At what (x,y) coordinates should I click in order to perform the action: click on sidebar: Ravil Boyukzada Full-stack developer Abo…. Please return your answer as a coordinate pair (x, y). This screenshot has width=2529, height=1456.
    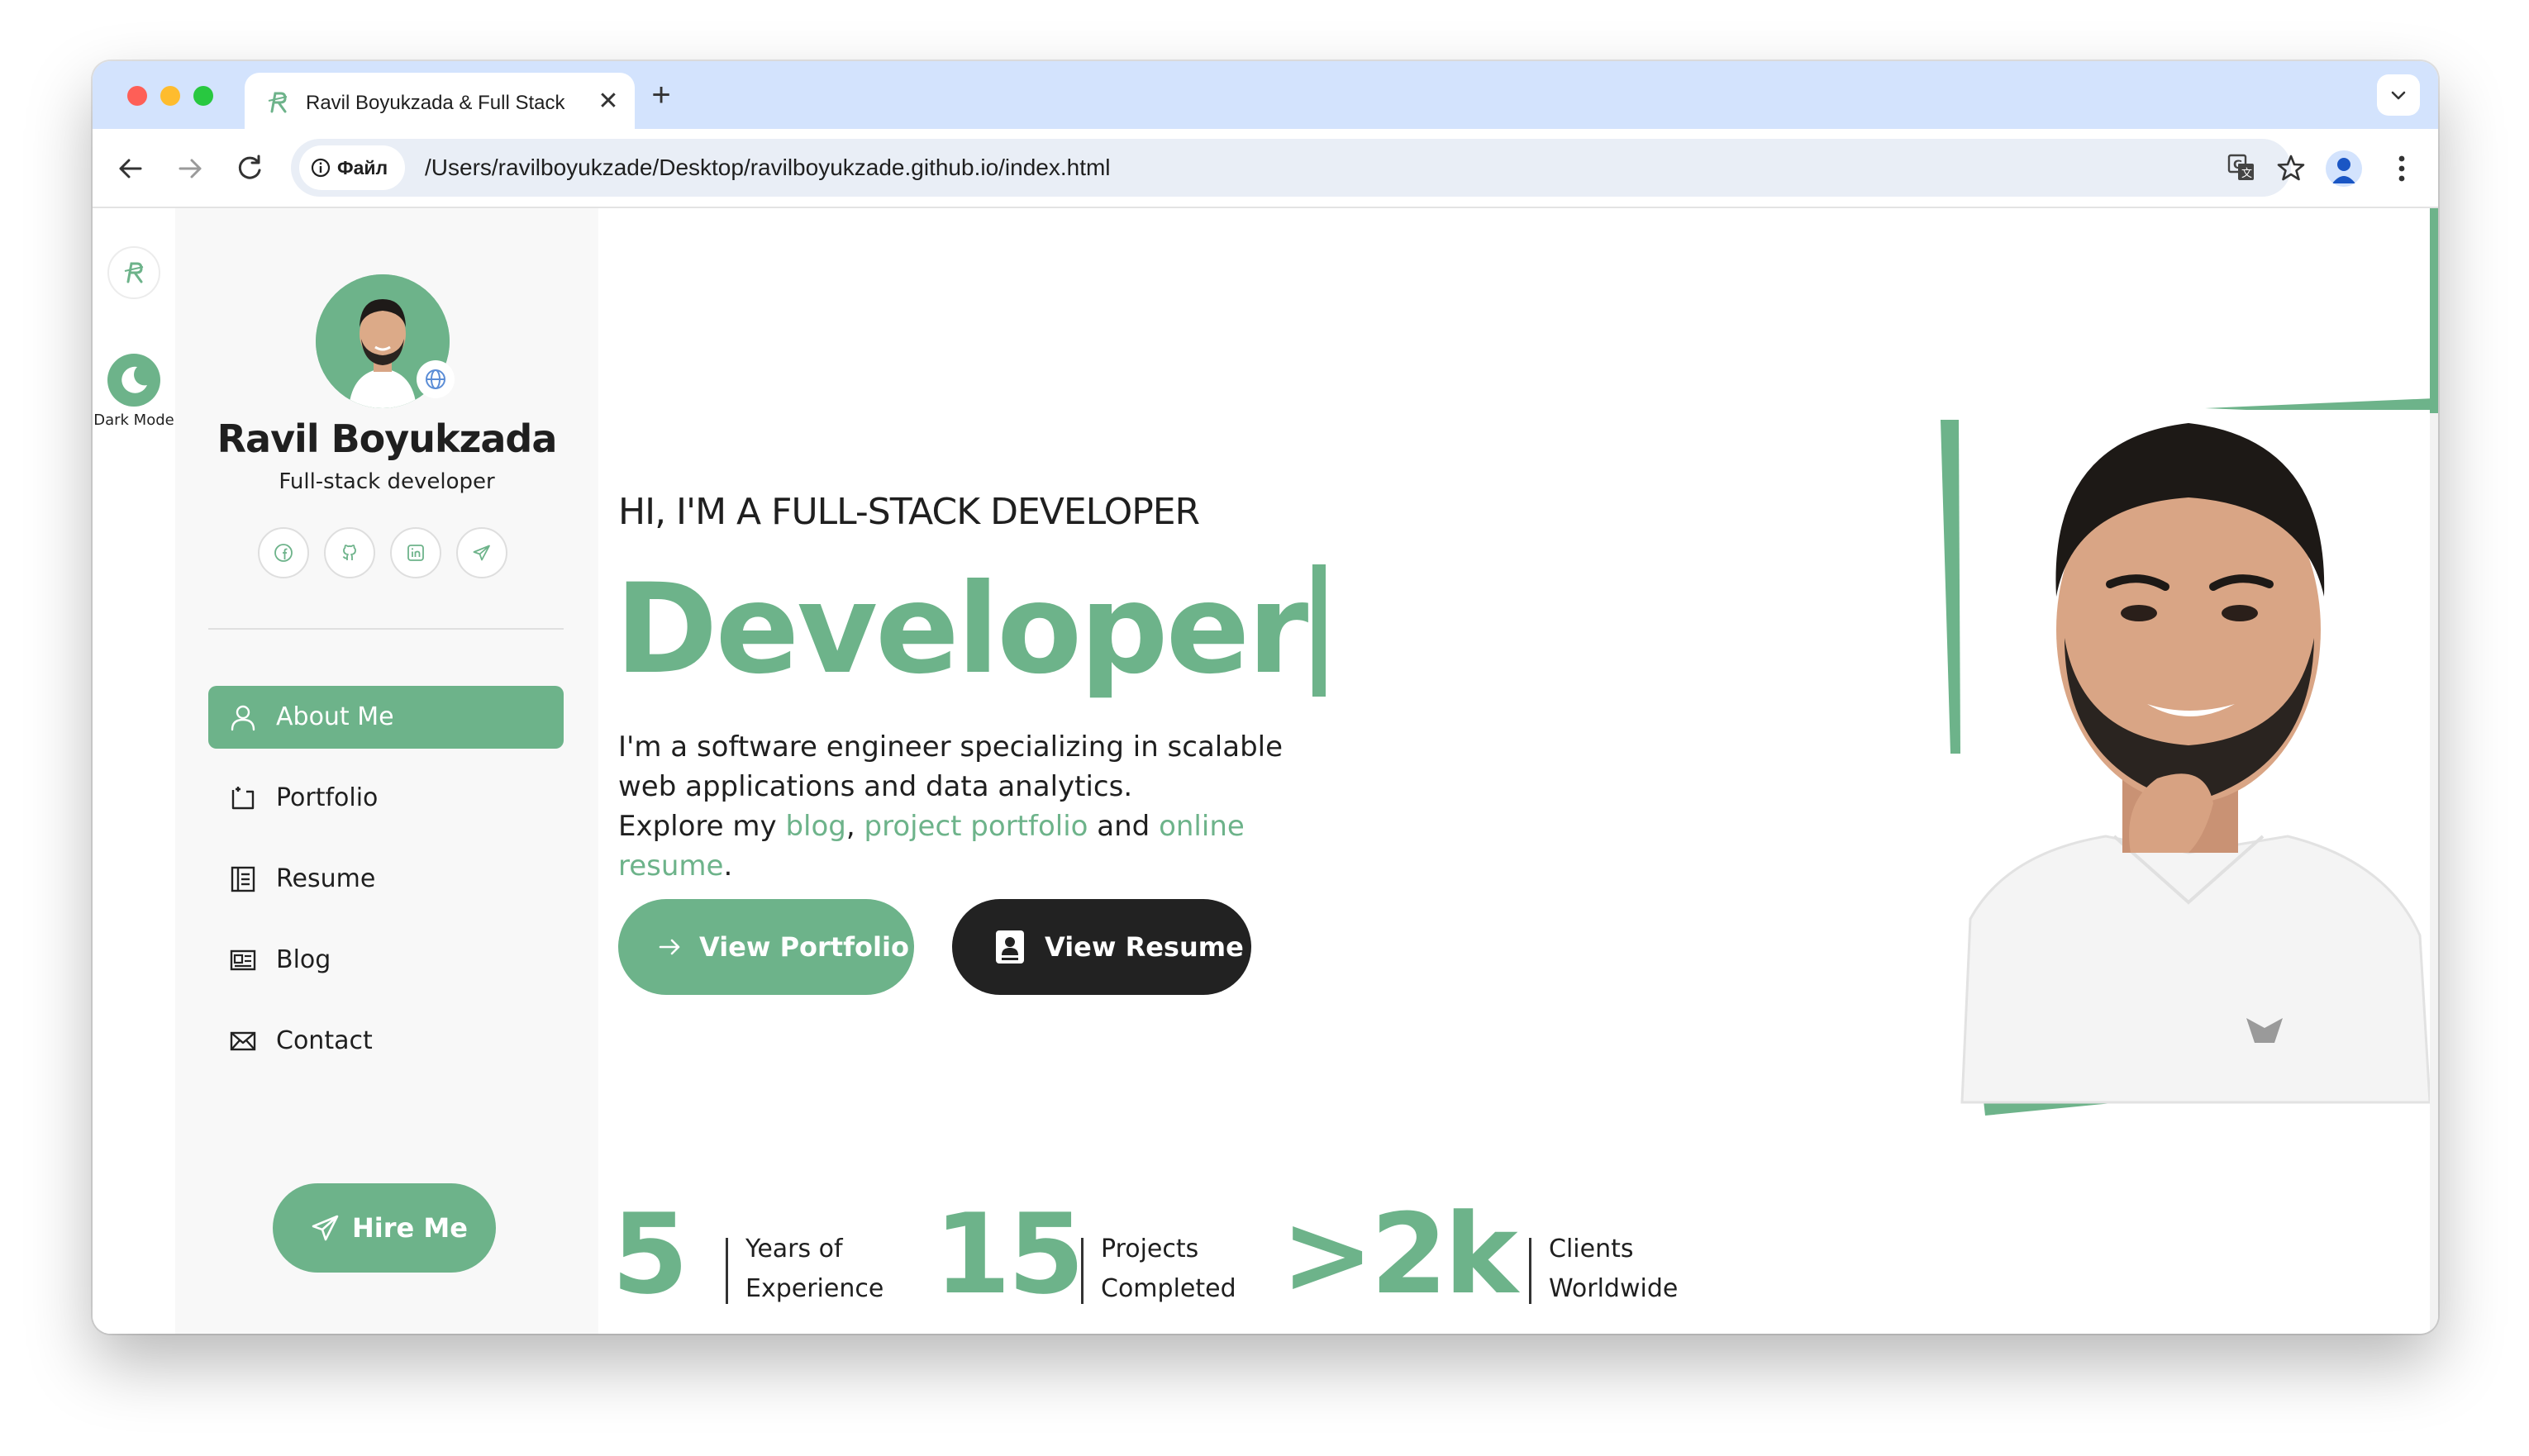
    Looking at the image, I should click on (386, 771).